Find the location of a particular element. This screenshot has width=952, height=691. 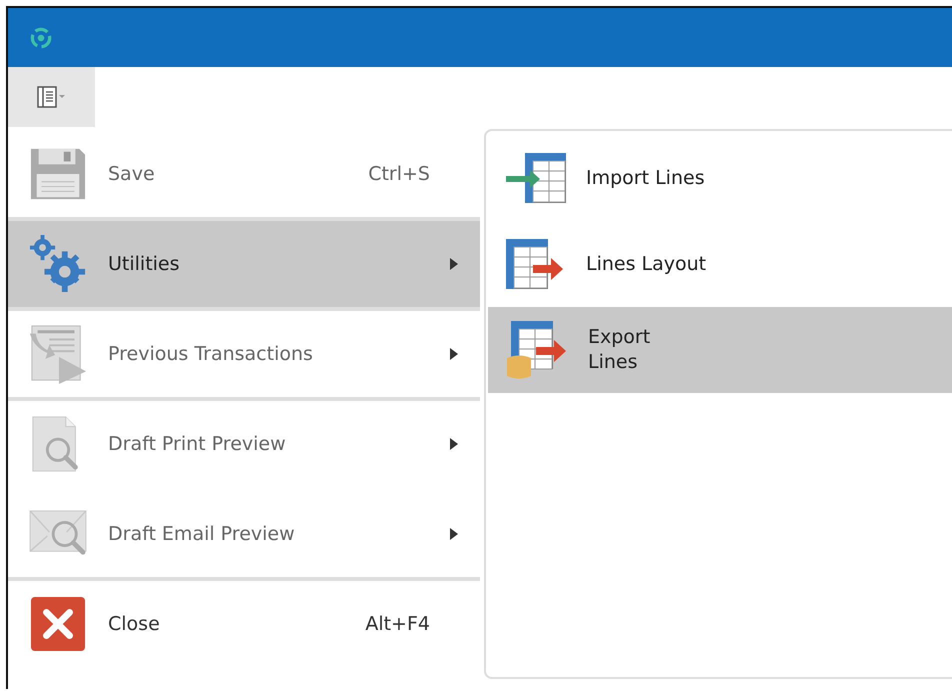

menu-item: Utilities is located at coordinates (244, 262).